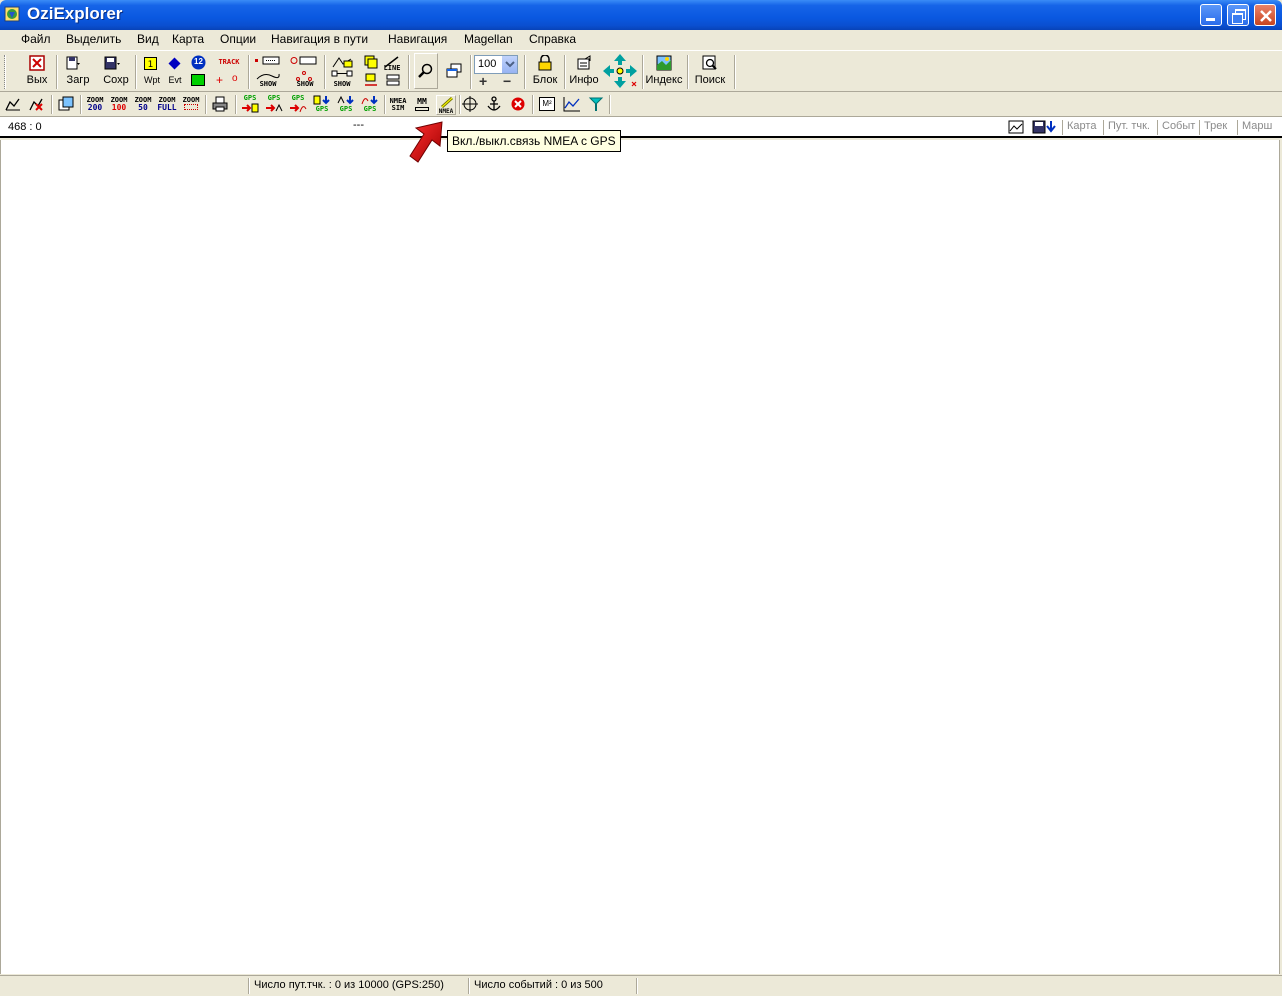  Describe the element at coordinates (148, 39) in the screenshot. I see `menu-view: Вид` at that location.